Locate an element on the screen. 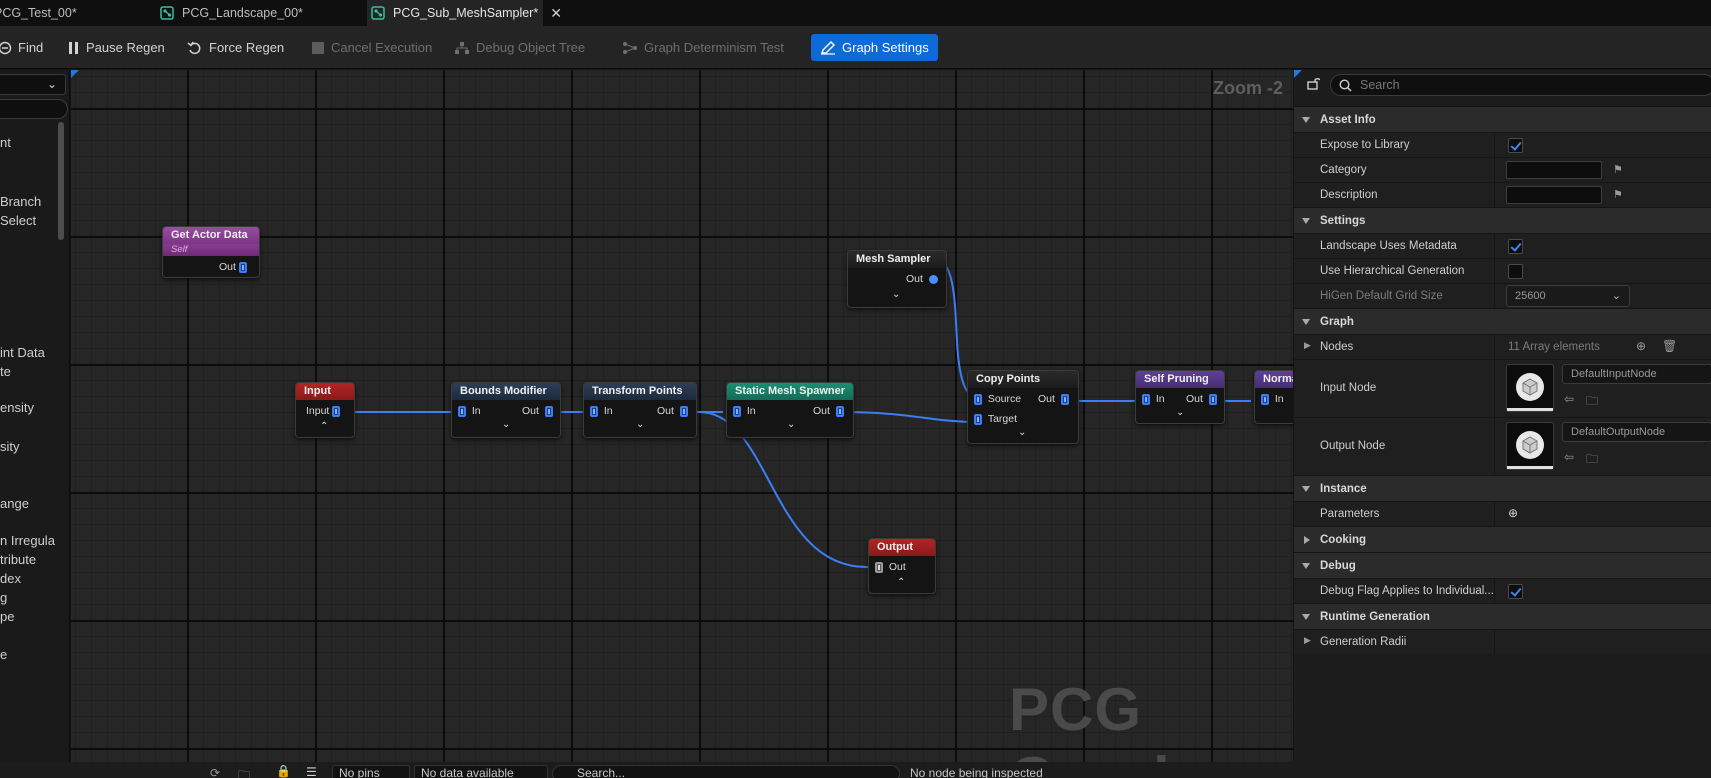 The image size is (1711, 778). output-node-thumbnail is located at coordinates (1530, 446).